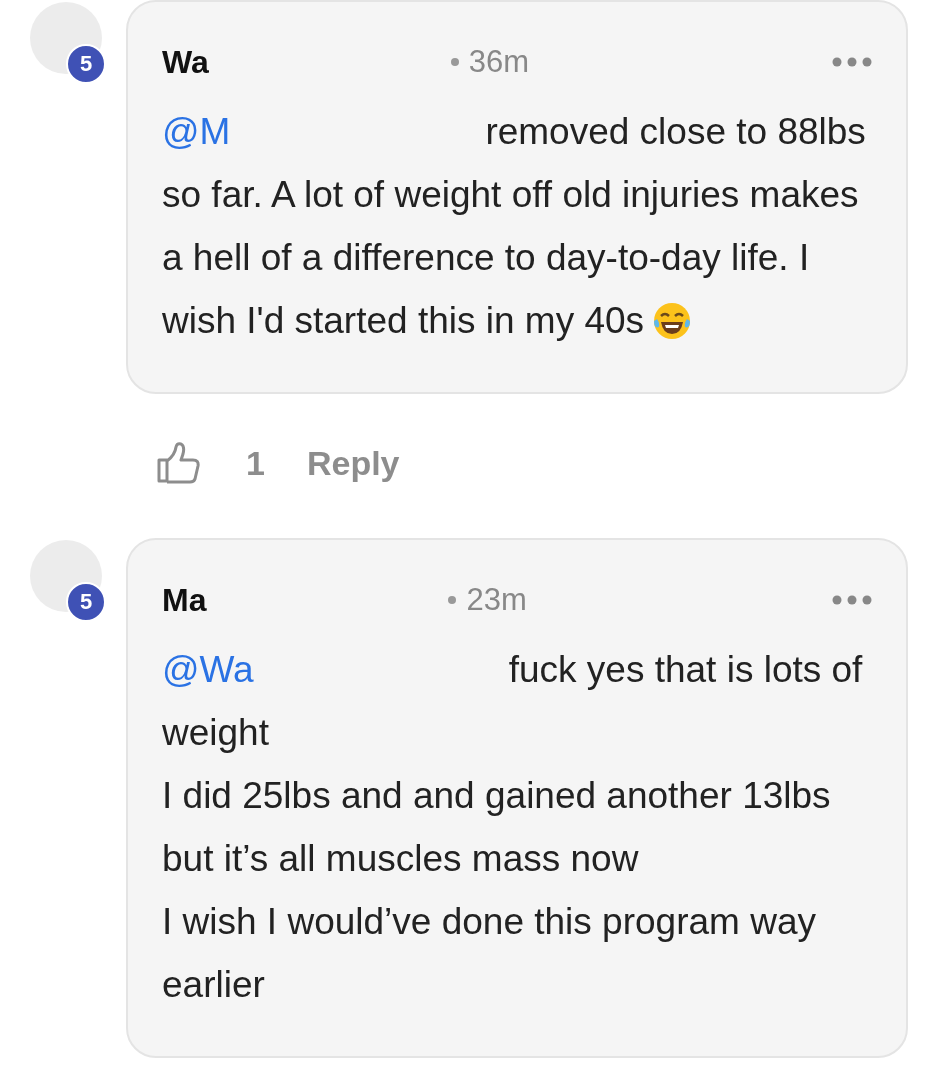  What do you see at coordinates (489, 953) in the screenshot?
I see `comment-text: I wish I would’ve done this program way earlier` at bounding box center [489, 953].